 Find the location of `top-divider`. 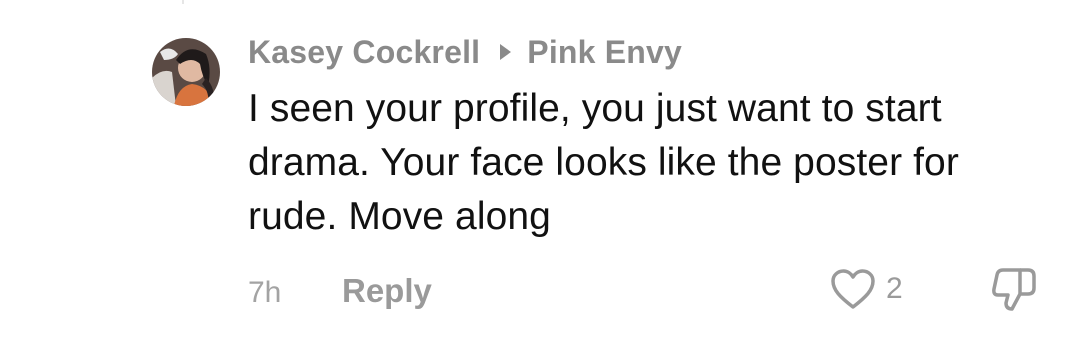

top-divider is located at coordinates (183, 2).